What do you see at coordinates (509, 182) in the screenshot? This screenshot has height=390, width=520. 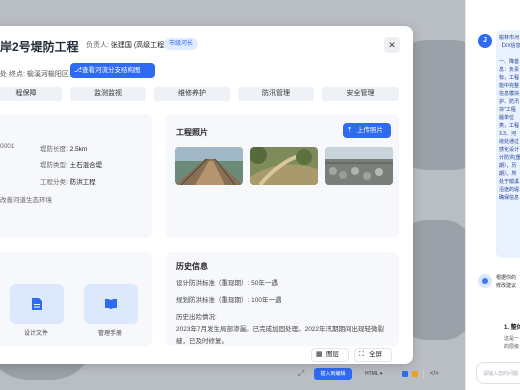 I see `message-line: 处于榆溪` at bounding box center [509, 182].